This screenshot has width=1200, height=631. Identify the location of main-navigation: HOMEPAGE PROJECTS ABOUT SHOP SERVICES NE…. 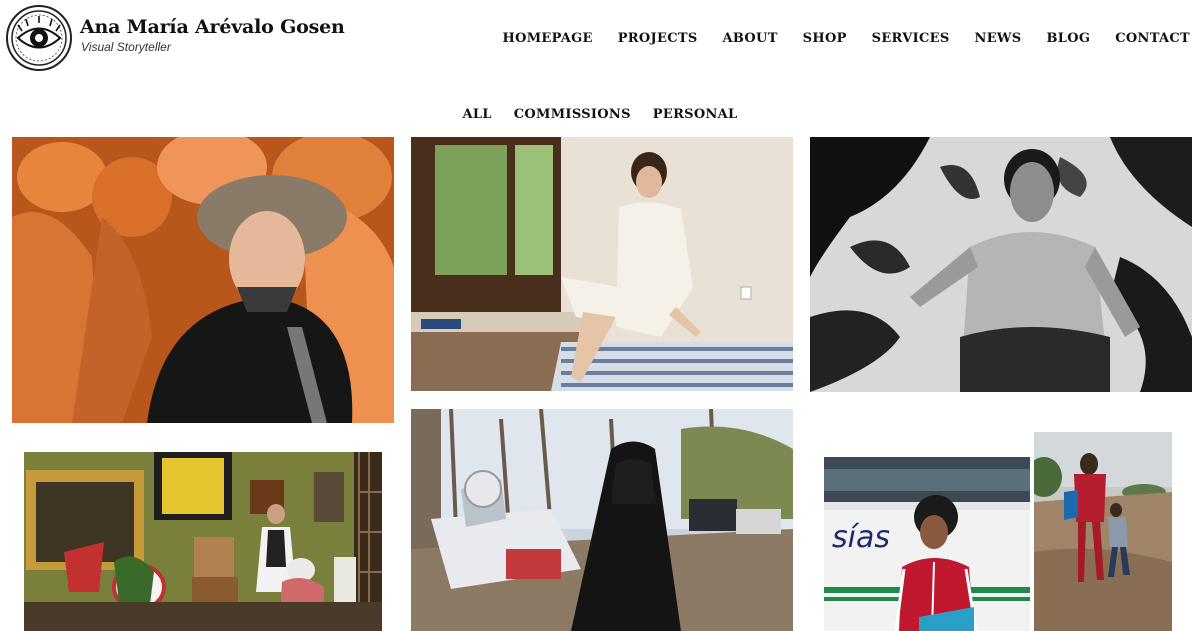
(847, 38).